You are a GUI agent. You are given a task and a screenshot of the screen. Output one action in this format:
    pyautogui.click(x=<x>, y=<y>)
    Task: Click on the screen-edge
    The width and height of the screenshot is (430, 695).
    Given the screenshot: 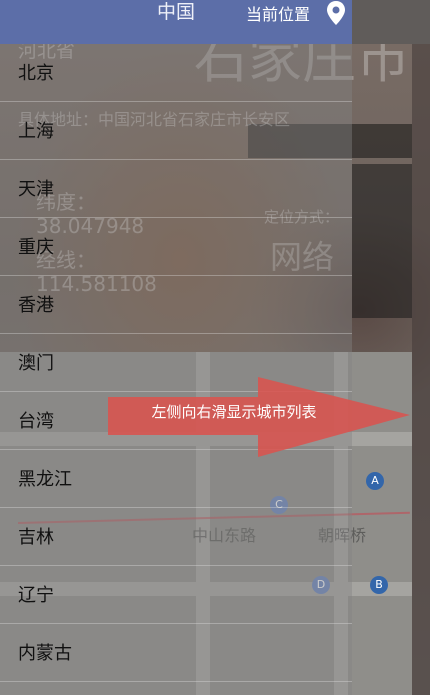 What is the action you would take?
    pyautogui.click(x=421, y=347)
    